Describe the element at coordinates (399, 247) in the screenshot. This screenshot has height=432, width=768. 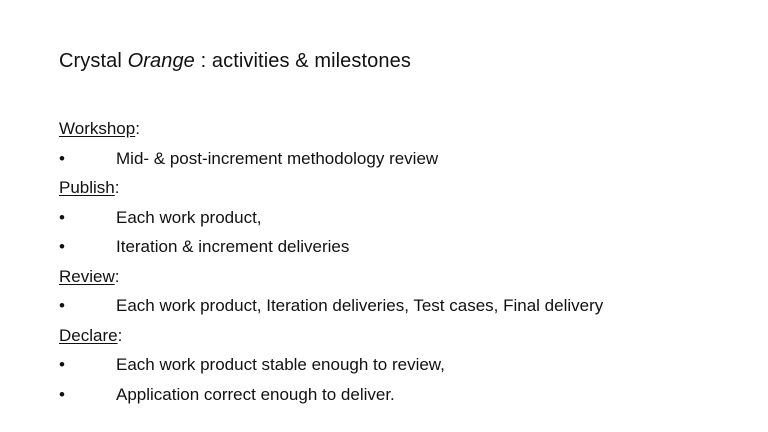
I see `bullet-item: • Iteration & increment deliveries` at that location.